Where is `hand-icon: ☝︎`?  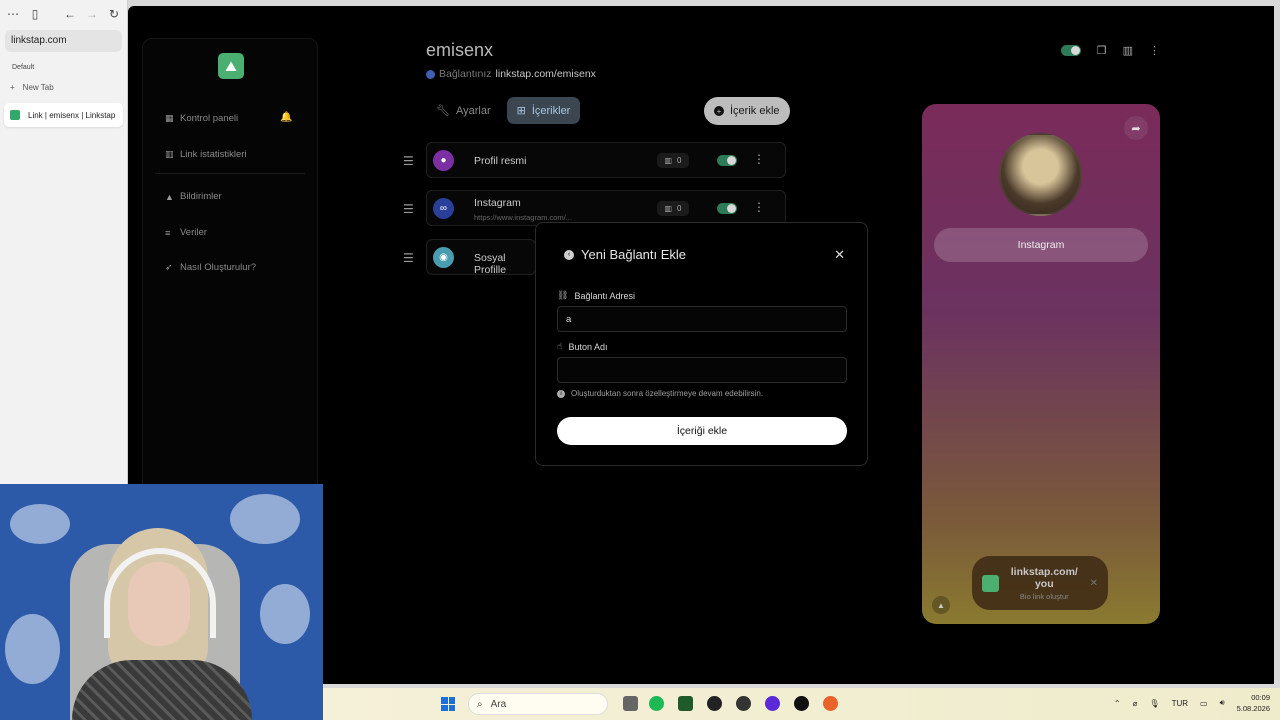
hand-icon: ☝︎ is located at coordinates (560, 346).